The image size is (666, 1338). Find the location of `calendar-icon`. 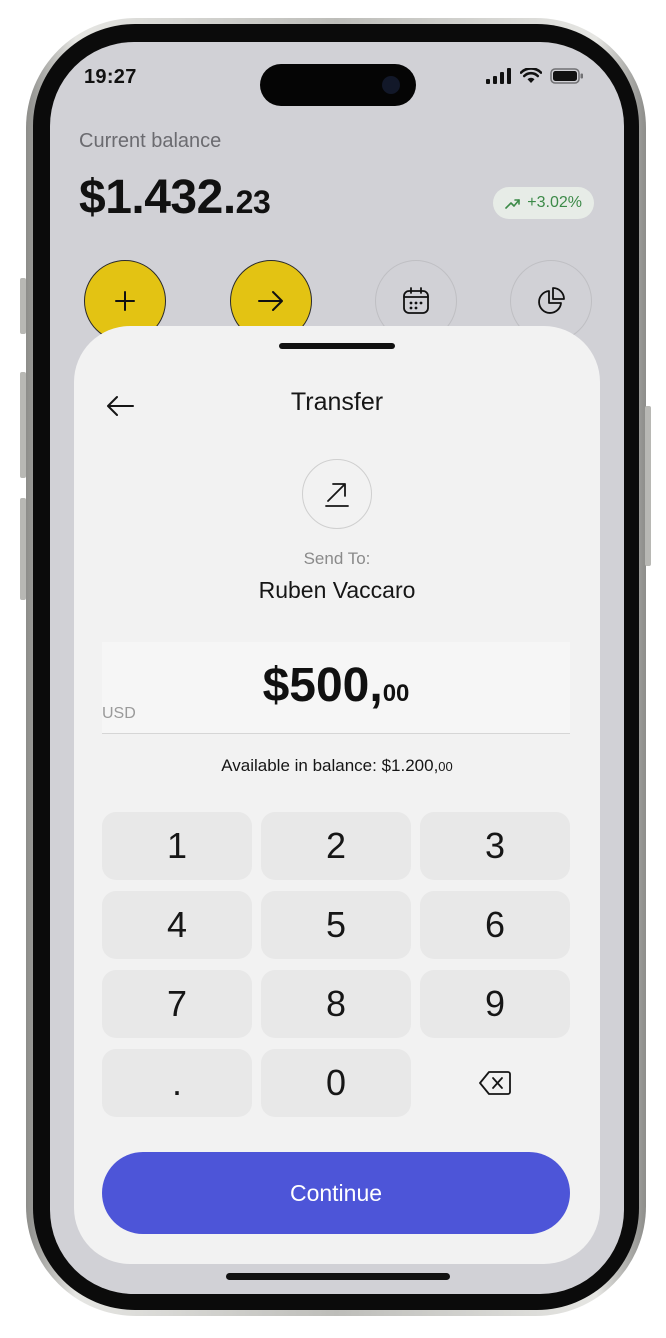

calendar-icon is located at coordinates (416, 300).